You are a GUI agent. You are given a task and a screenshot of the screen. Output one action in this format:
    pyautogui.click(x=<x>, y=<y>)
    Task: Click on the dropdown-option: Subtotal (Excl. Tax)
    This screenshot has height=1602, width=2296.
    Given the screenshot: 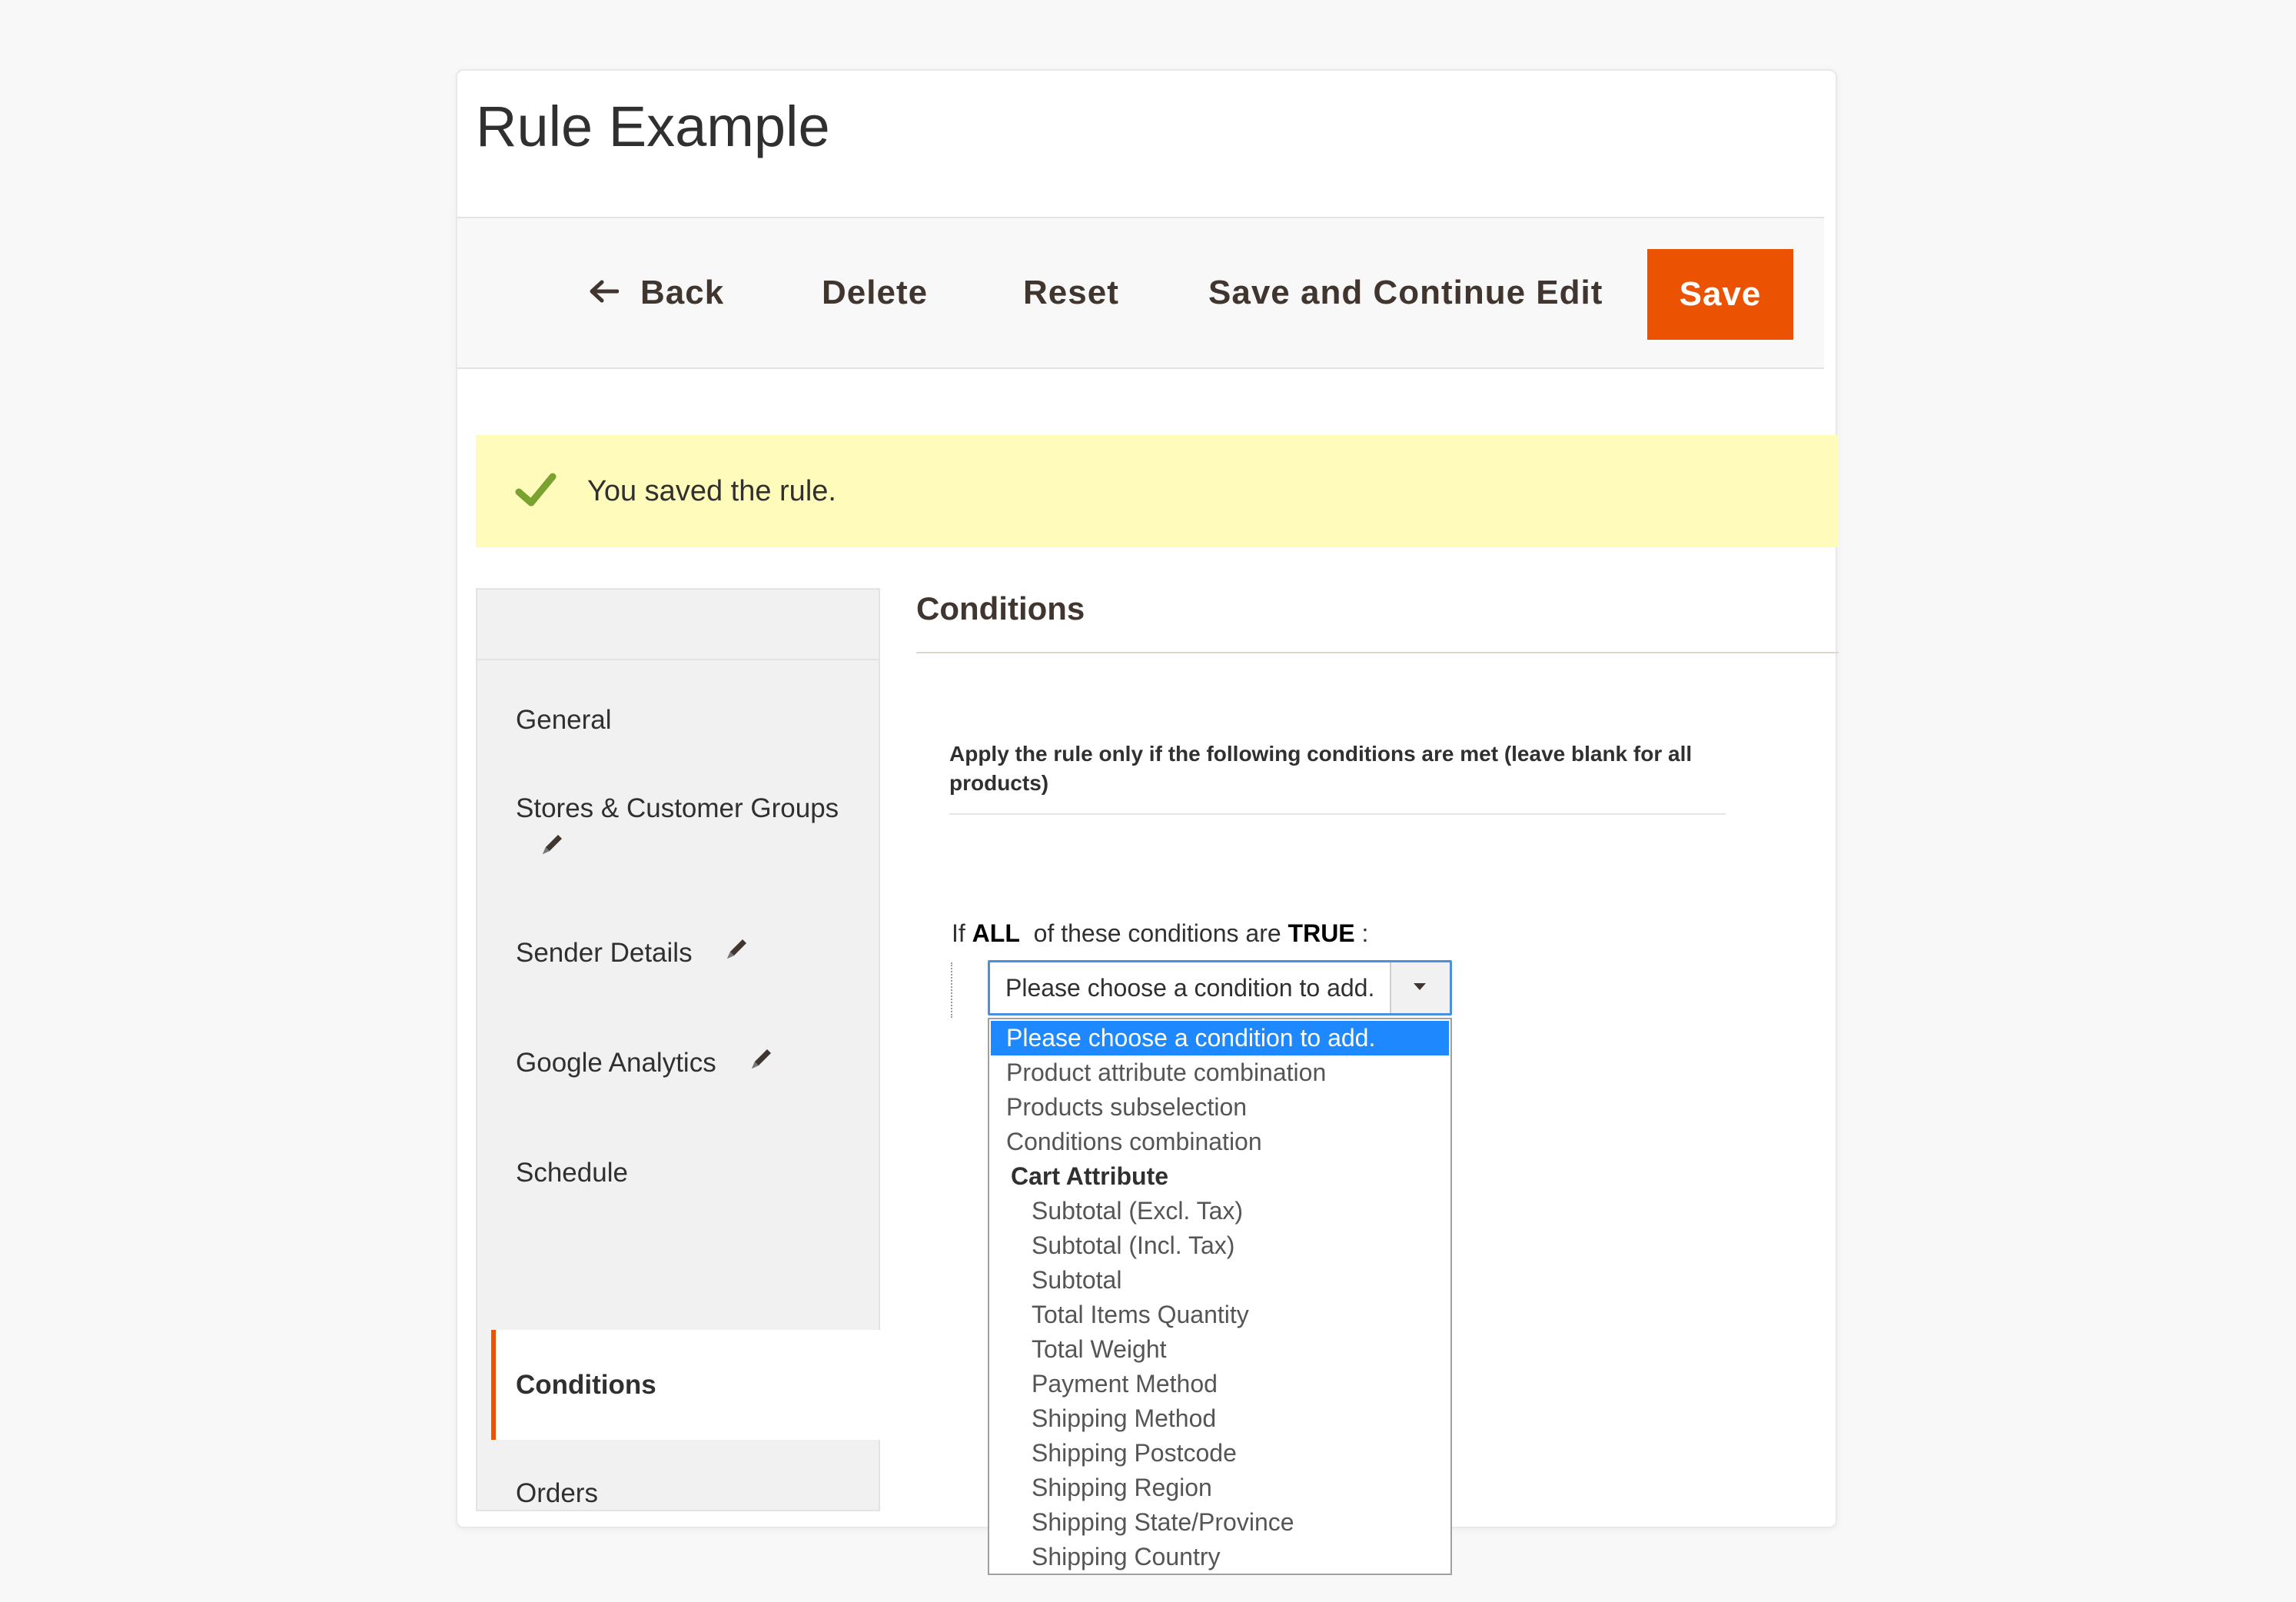 What is the action you would take?
    pyautogui.click(x=1219, y=1211)
    